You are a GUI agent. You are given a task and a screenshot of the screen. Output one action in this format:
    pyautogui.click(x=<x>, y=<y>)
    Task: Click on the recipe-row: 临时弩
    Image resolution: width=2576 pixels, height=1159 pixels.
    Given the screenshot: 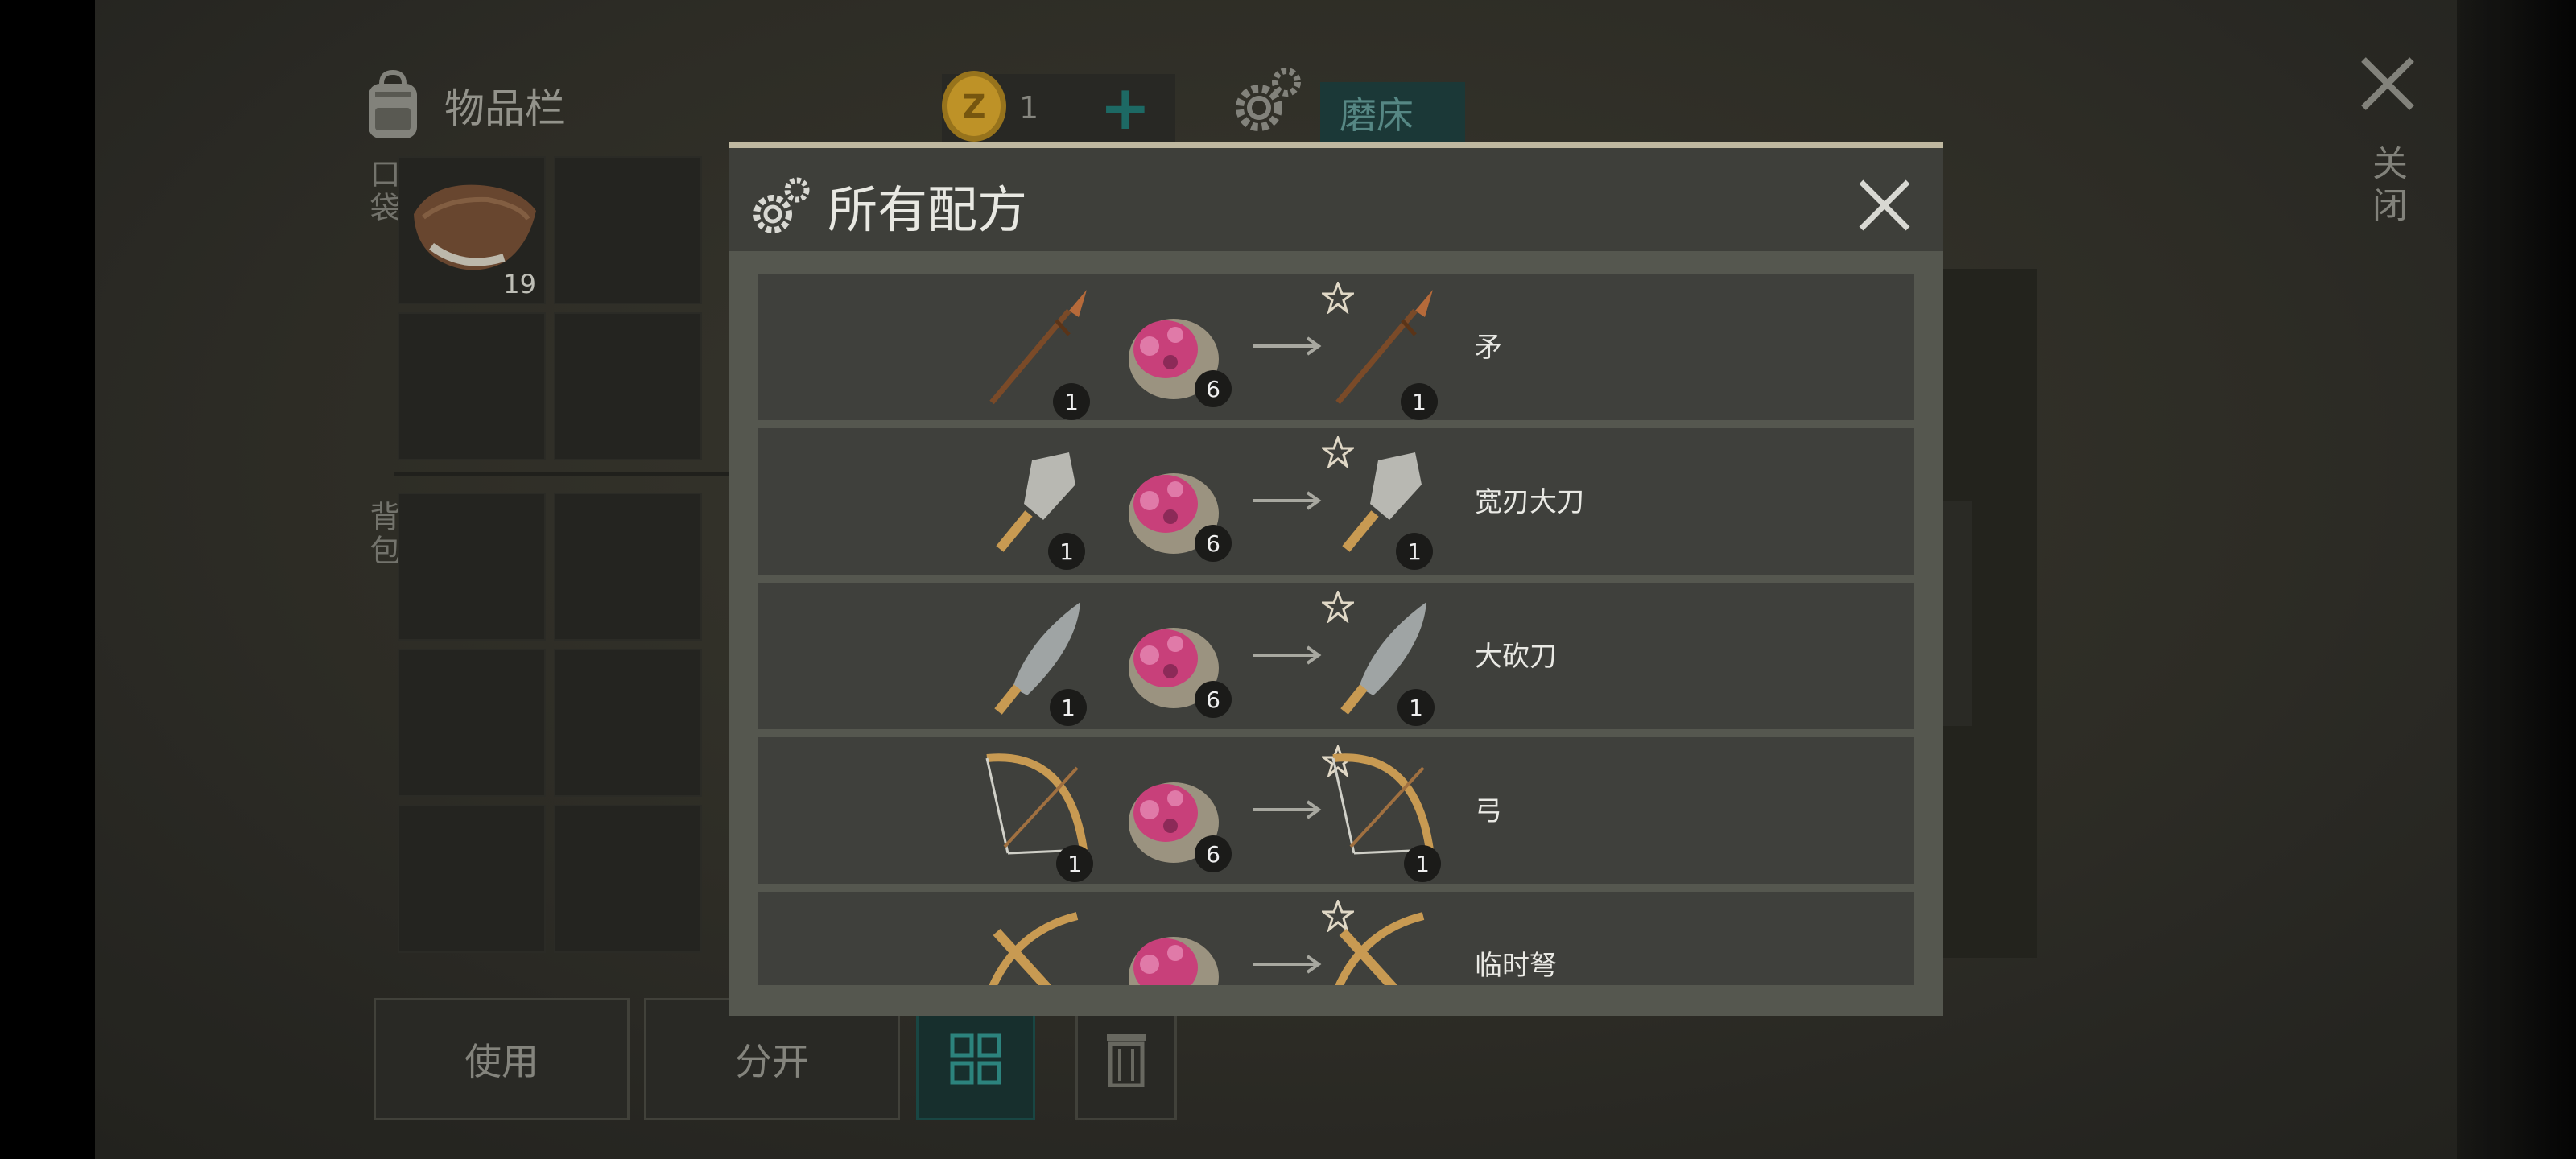 What is the action you would take?
    pyautogui.click(x=1336, y=938)
    